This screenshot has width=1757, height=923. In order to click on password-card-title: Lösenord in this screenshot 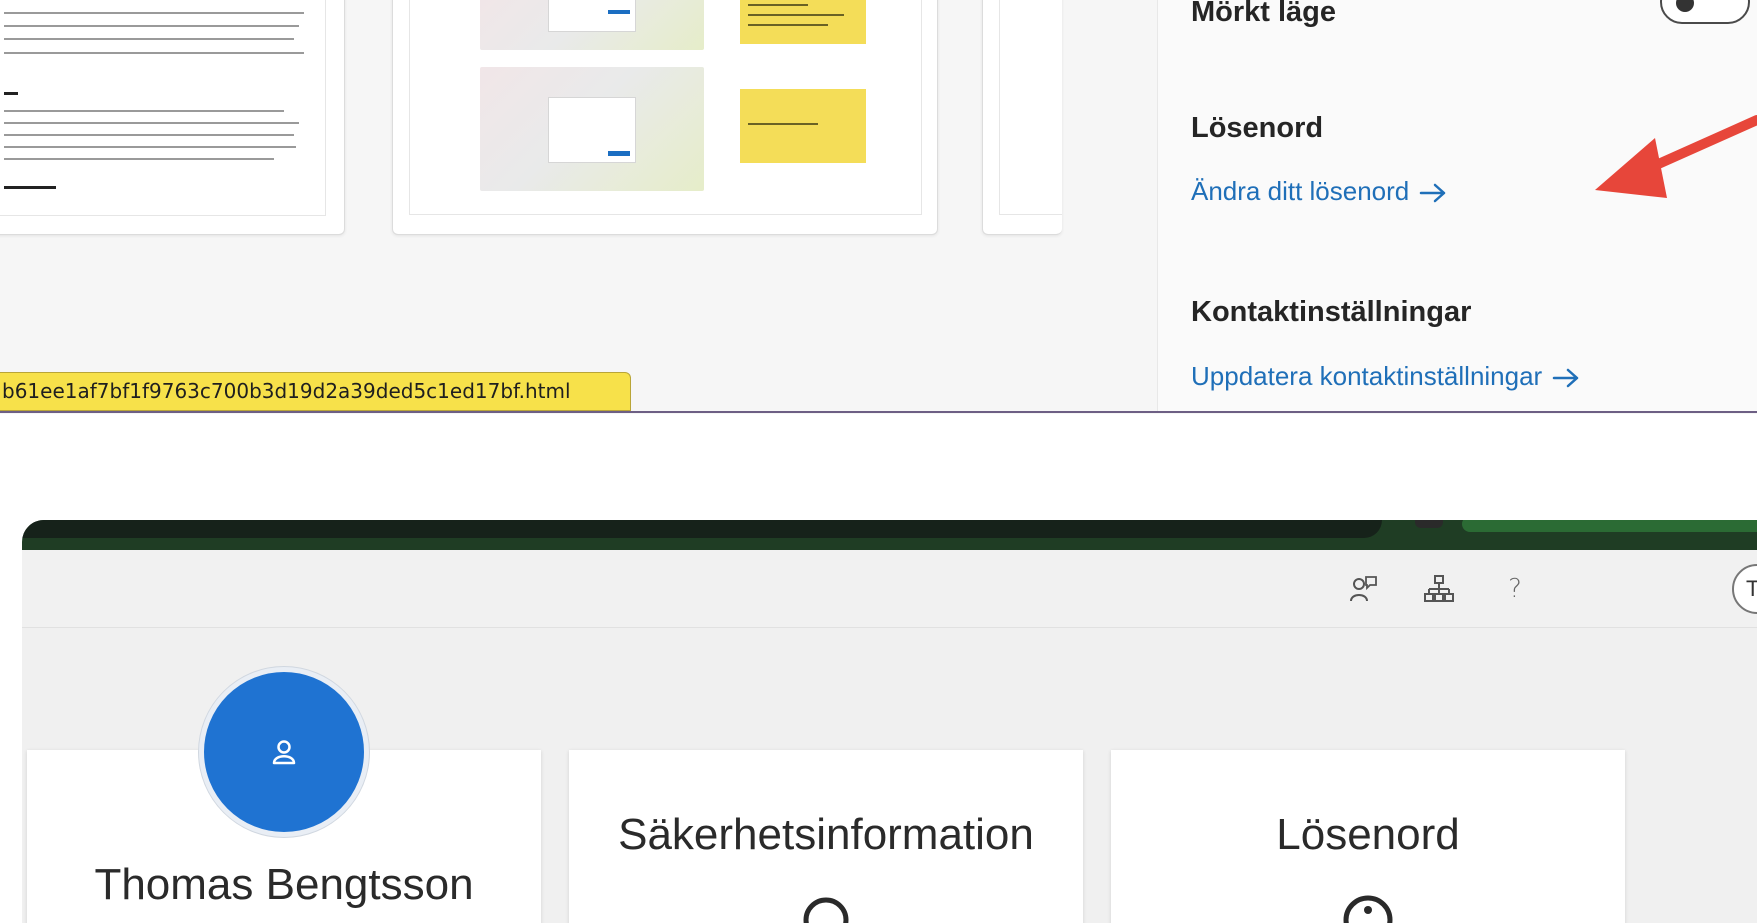, I will do `click(1368, 834)`.